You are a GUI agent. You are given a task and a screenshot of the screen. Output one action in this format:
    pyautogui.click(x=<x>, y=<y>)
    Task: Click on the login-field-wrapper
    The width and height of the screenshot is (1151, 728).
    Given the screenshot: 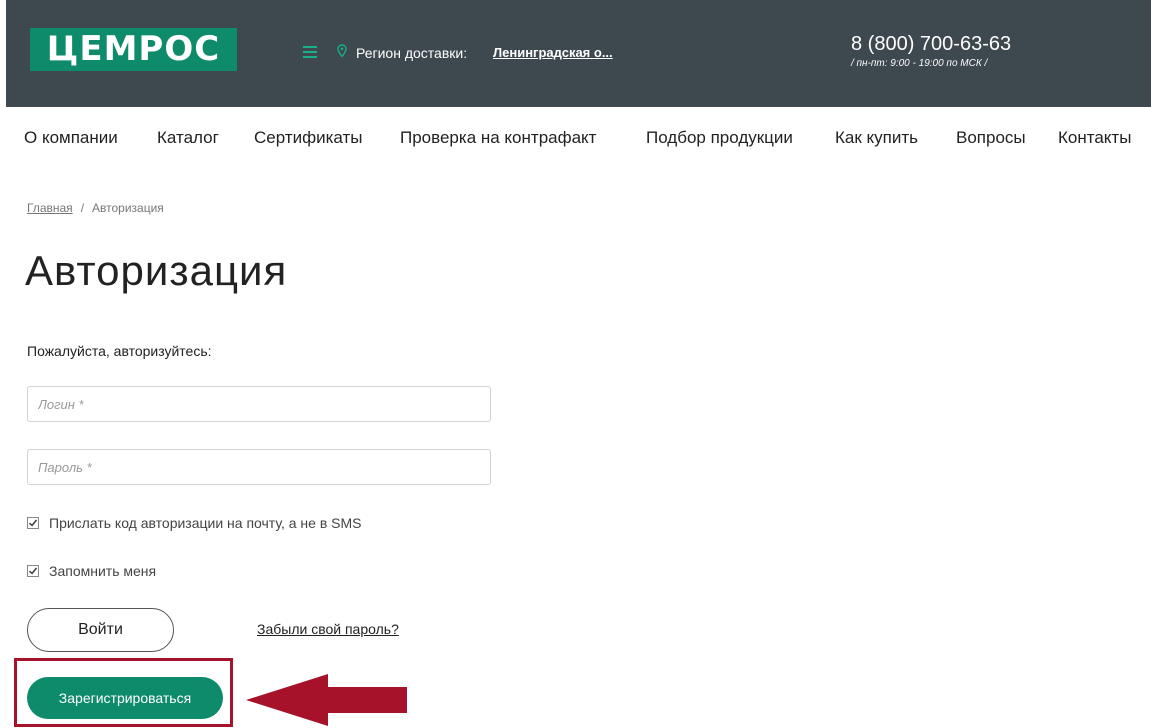 What is the action you would take?
    pyautogui.click(x=259, y=404)
    